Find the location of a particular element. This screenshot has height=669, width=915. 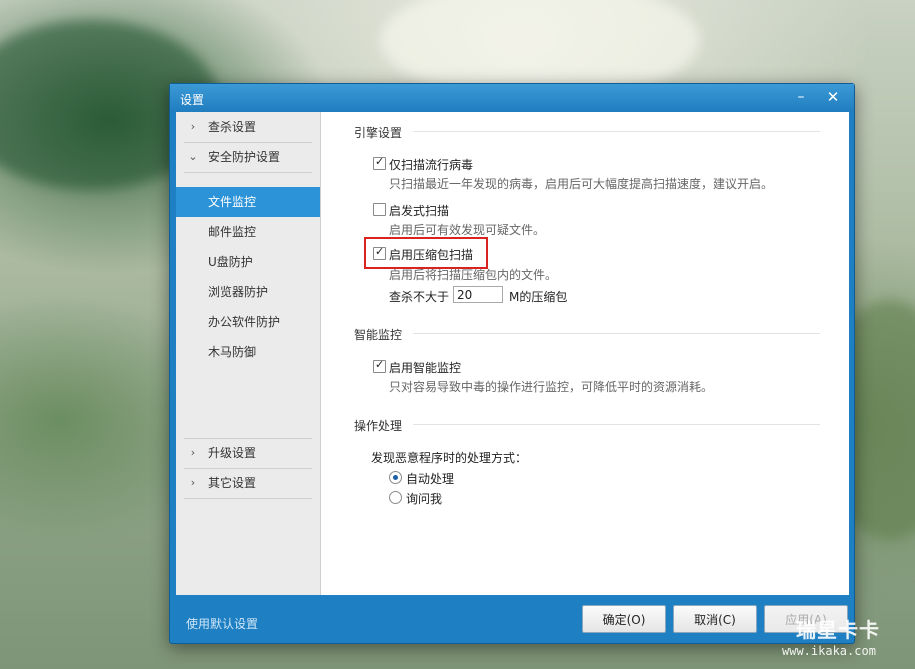

archive-size-input: 20 is located at coordinates (478, 294).